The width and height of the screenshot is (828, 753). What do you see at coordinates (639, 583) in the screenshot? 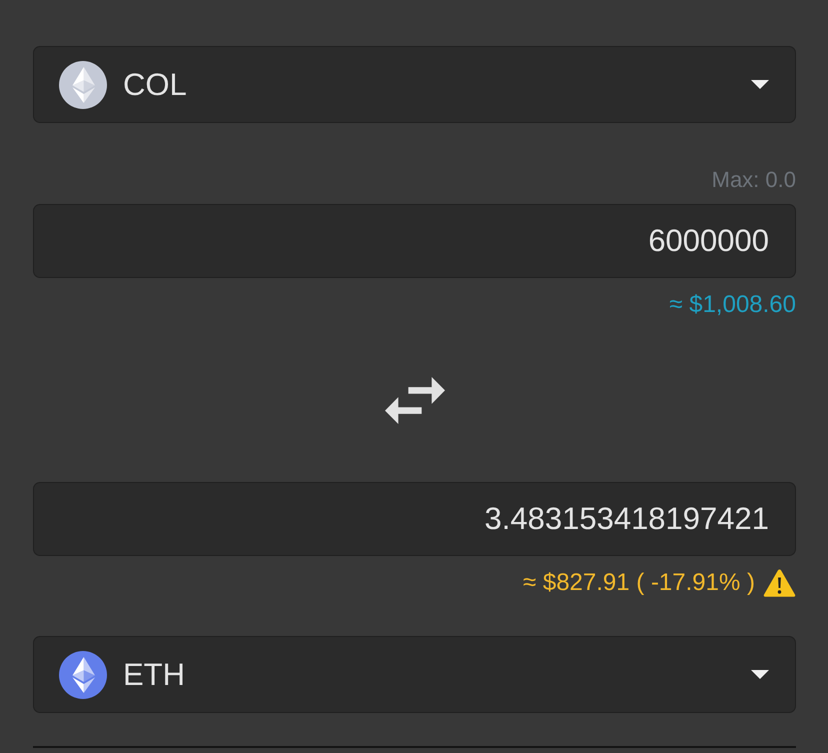
I see `usd-value-text: ≈ $827.91 ( -17.91% )` at bounding box center [639, 583].